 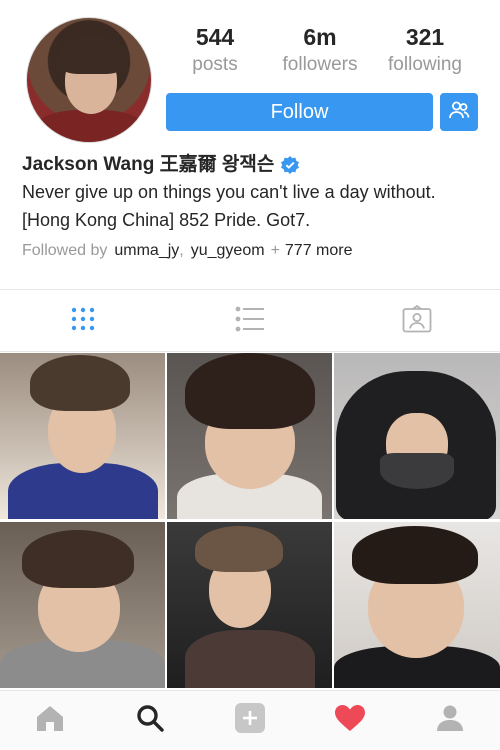 What do you see at coordinates (166, 220) in the screenshot?
I see `bio-line-2: [Hong Kong China] 852 Pride. Got7.` at bounding box center [166, 220].